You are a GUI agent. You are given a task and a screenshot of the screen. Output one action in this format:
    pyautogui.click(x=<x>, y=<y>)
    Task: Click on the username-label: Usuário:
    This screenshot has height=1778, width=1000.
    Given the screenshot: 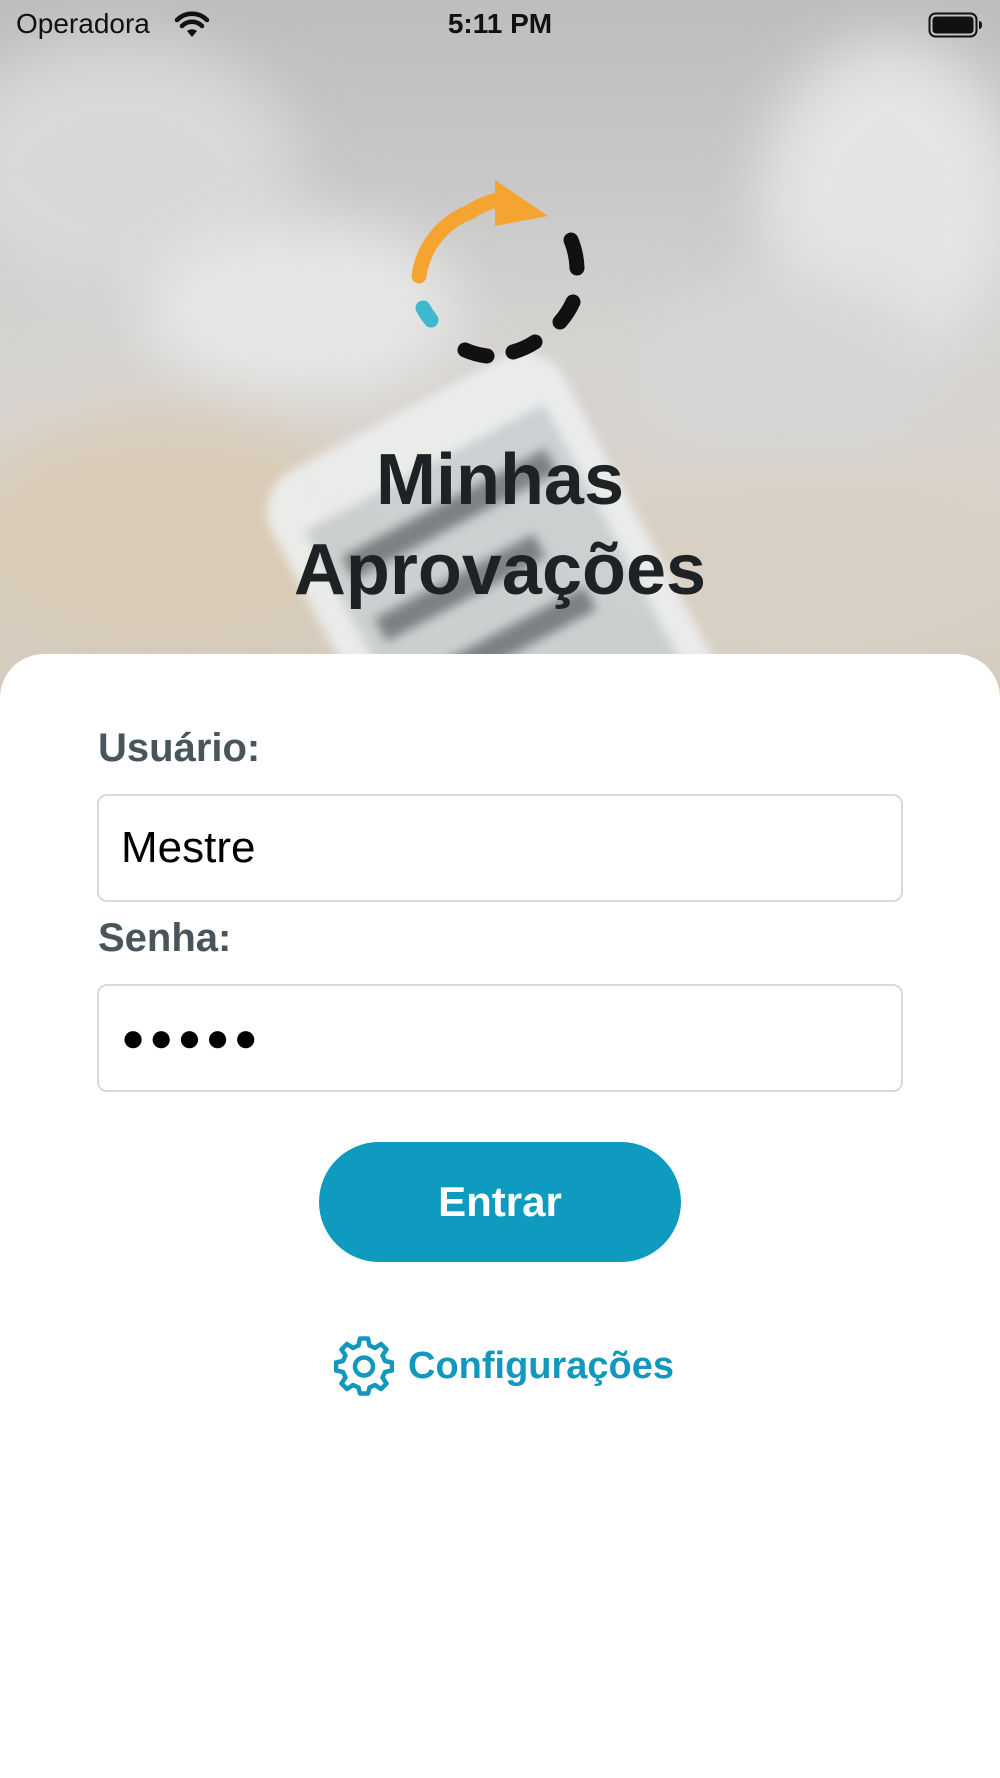 What is the action you would take?
    pyautogui.click(x=179, y=748)
    